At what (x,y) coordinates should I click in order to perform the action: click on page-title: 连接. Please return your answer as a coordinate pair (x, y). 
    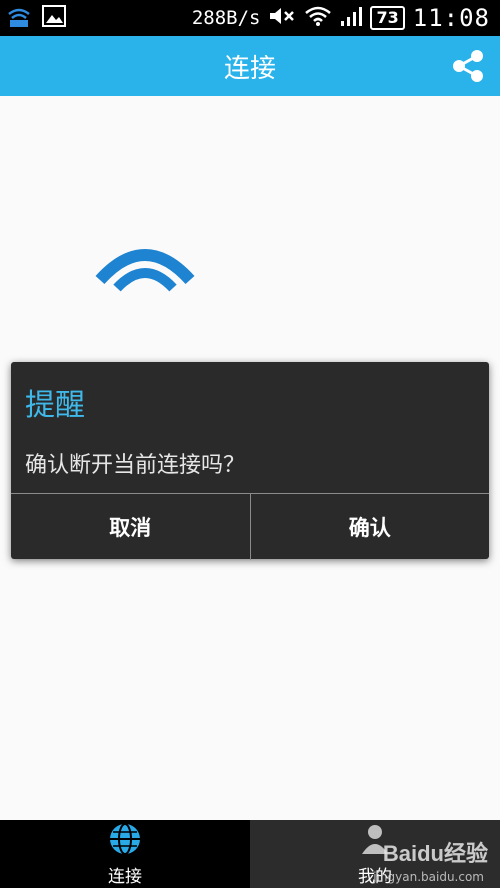
    Looking at the image, I should click on (249, 68).